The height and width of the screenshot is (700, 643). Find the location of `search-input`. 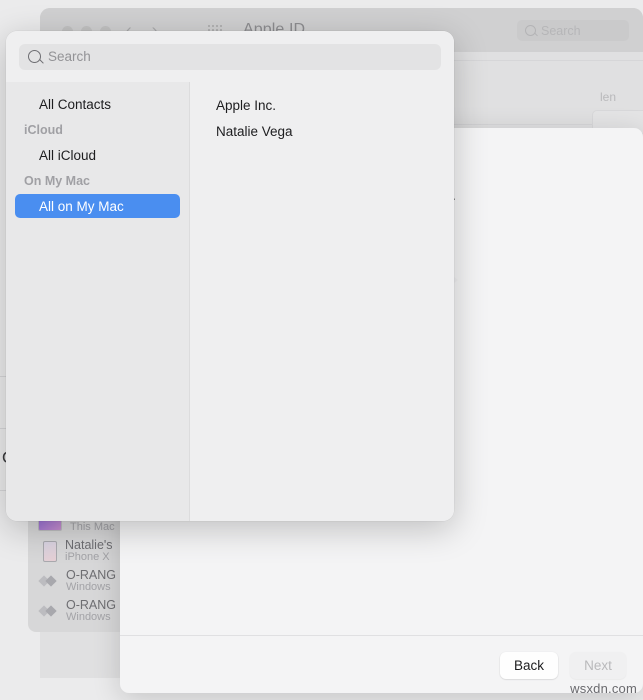

search-input is located at coordinates (230, 56).